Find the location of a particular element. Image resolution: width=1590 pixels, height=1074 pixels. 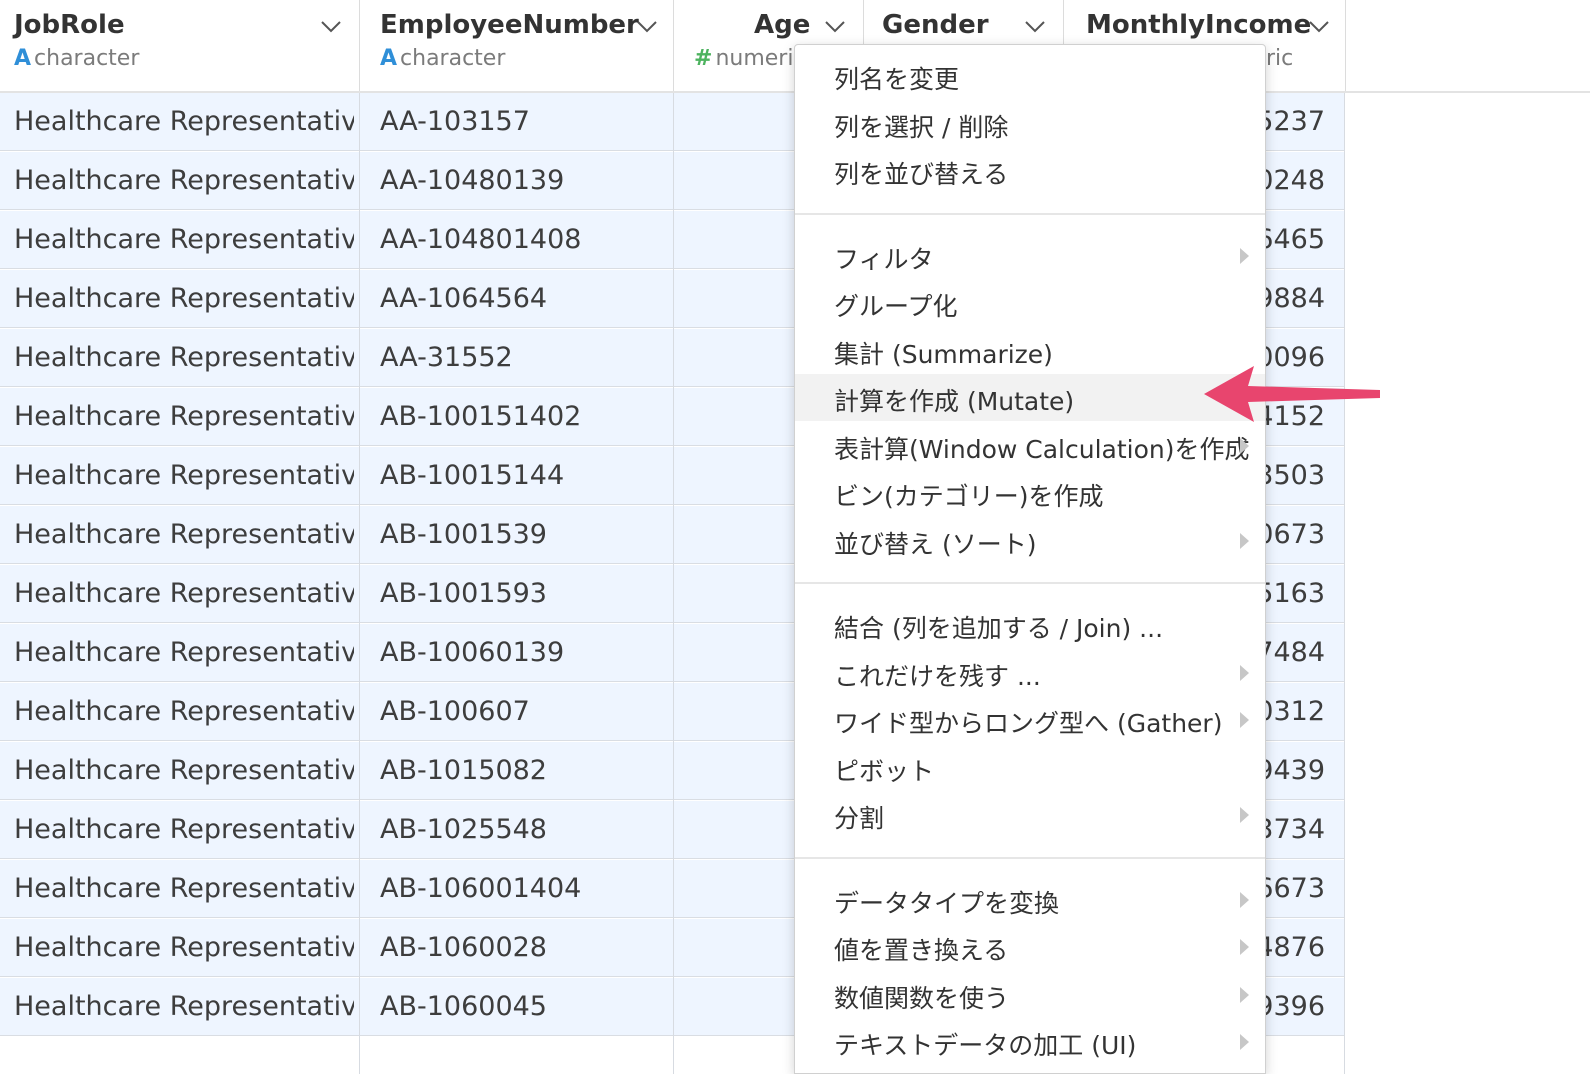

cell-employeenumber: AB-1015082 is located at coordinates (463, 770).